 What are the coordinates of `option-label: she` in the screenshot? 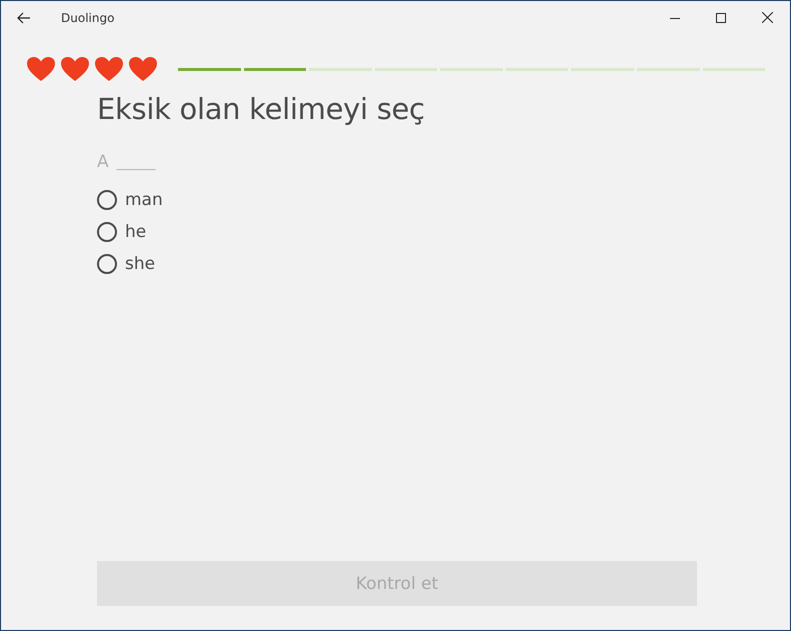 It's located at (140, 264).